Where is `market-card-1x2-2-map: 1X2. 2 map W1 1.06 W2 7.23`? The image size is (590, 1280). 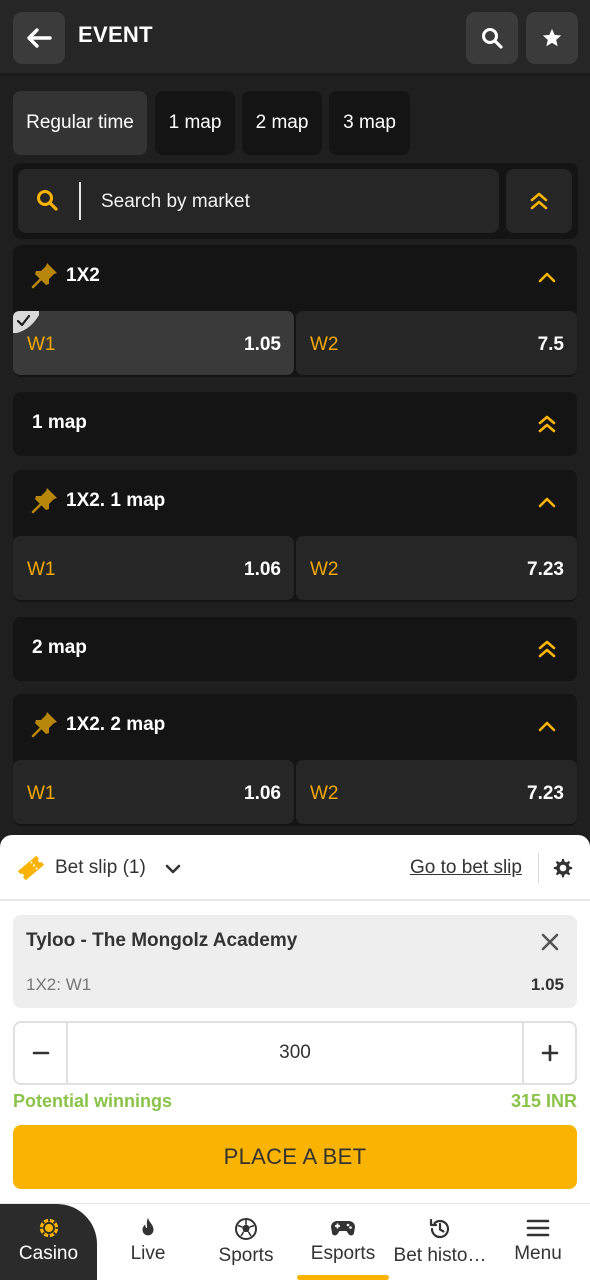
market-card-1x2-2-map: 1X2. 2 map W1 1.06 W2 7.23 is located at coordinates (295, 760).